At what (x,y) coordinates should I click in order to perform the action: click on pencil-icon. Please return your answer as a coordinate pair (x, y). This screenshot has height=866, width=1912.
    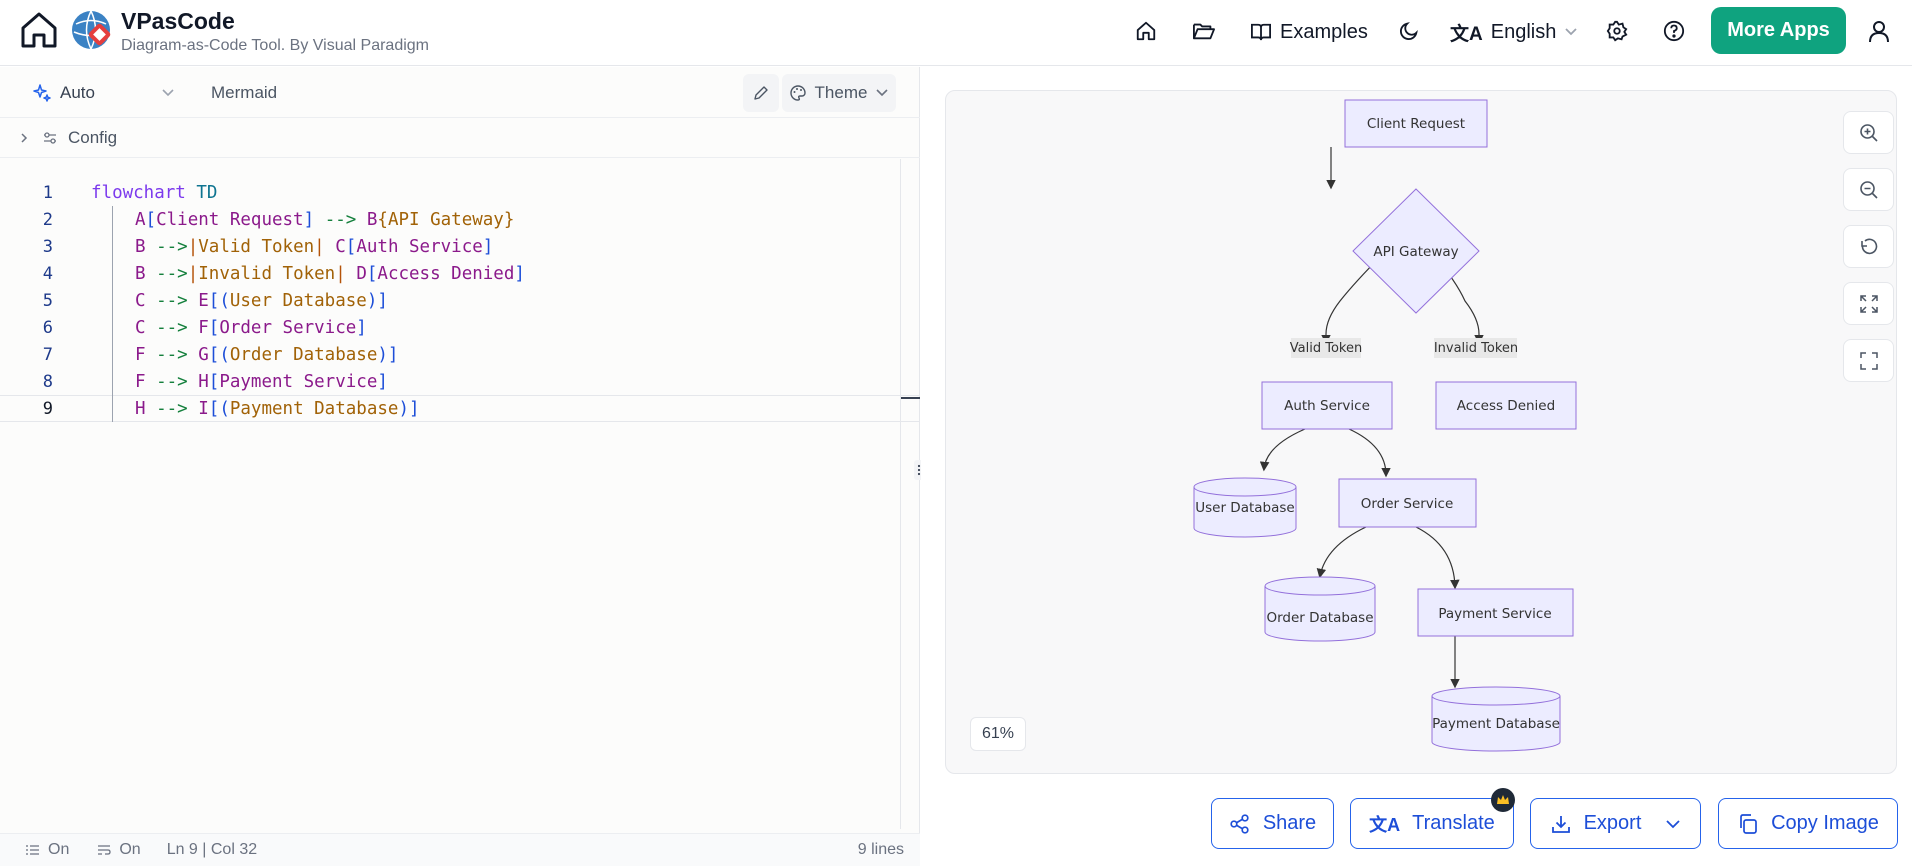
    Looking at the image, I should click on (761, 93).